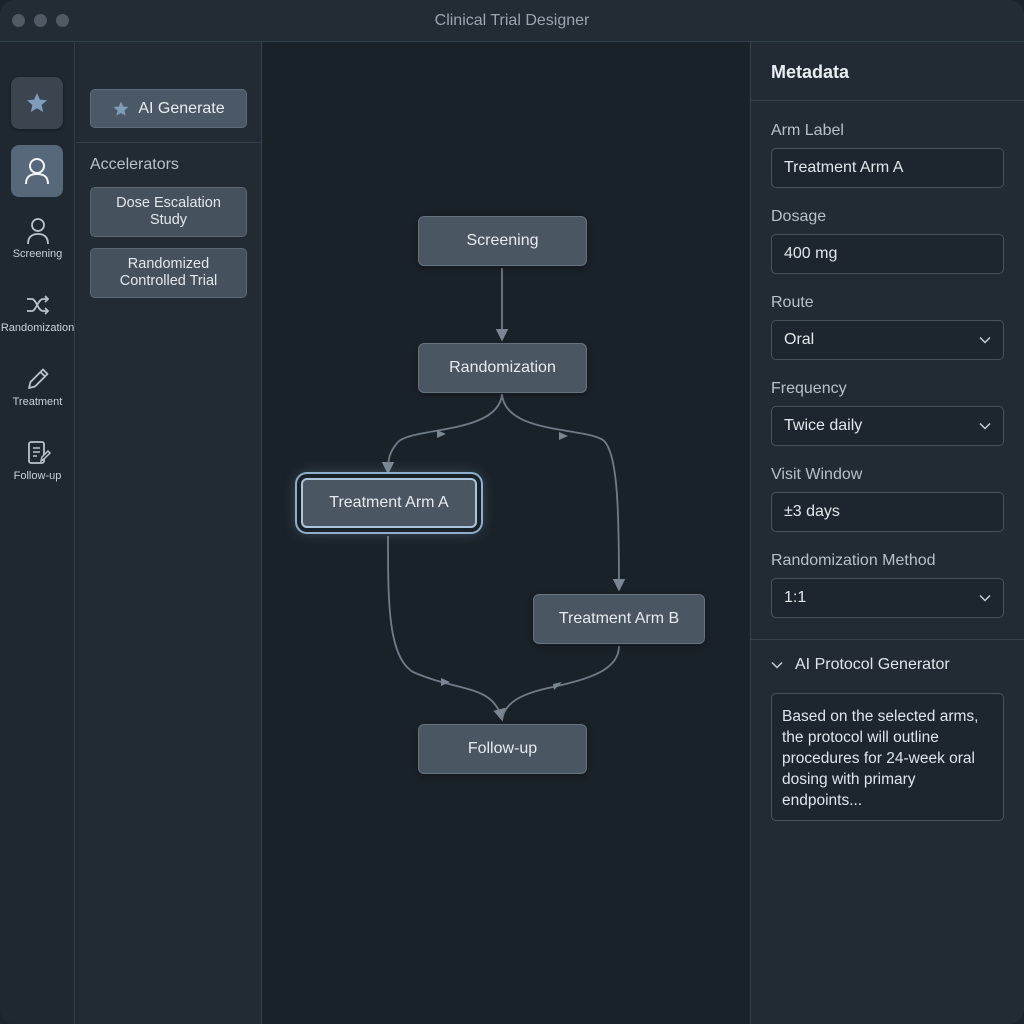 This screenshot has height=1024, width=1024. What do you see at coordinates (37, 378) in the screenshot?
I see `pencil-icon` at bounding box center [37, 378].